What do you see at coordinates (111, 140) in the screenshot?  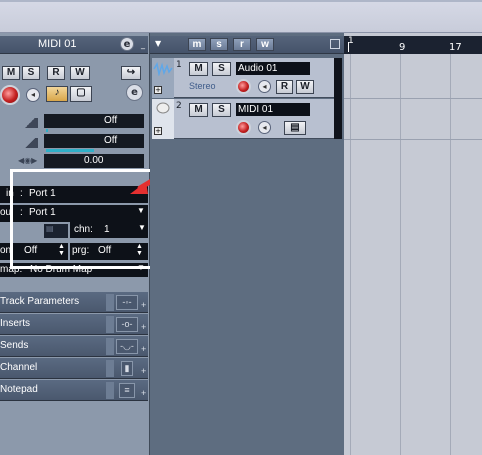 I see `pan-value: Off` at bounding box center [111, 140].